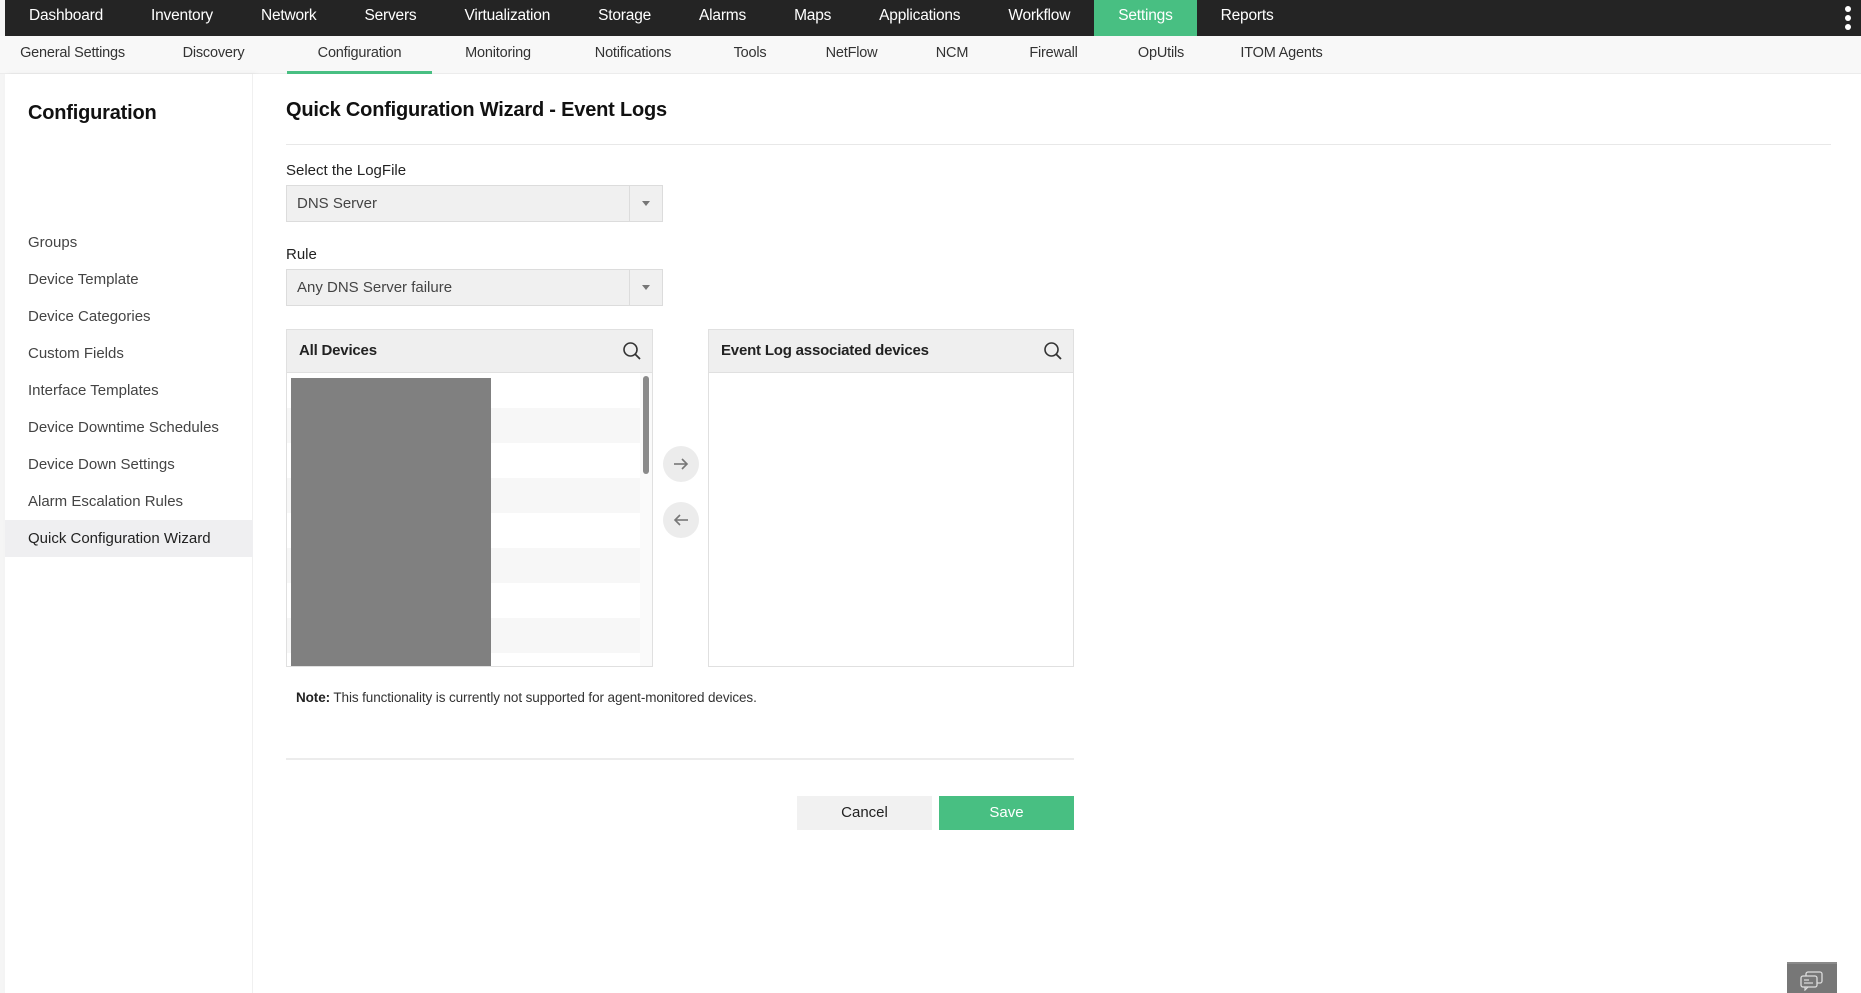 The height and width of the screenshot is (993, 1861). I want to click on tab-configuration: Configuration, so click(359, 55).